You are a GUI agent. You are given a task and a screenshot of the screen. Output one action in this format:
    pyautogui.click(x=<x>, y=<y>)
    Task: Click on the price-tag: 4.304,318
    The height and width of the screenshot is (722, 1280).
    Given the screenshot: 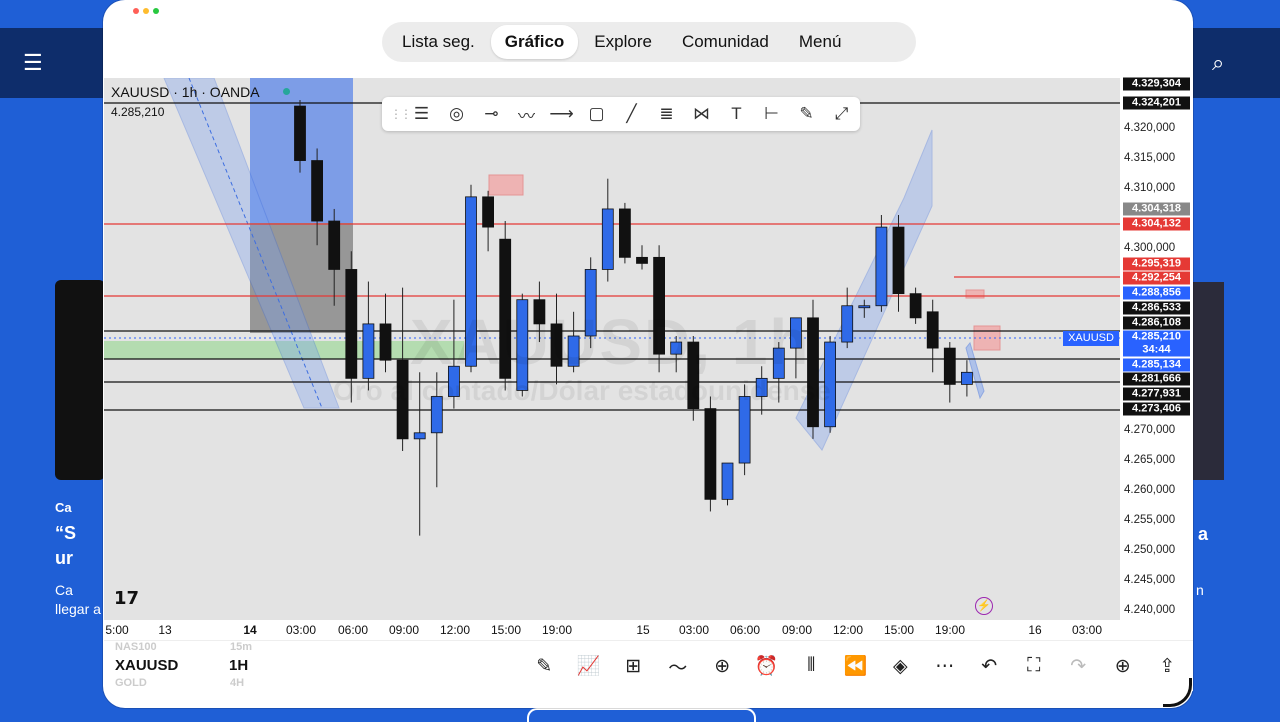 What is the action you would take?
    pyautogui.click(x=1156, y=209)
    